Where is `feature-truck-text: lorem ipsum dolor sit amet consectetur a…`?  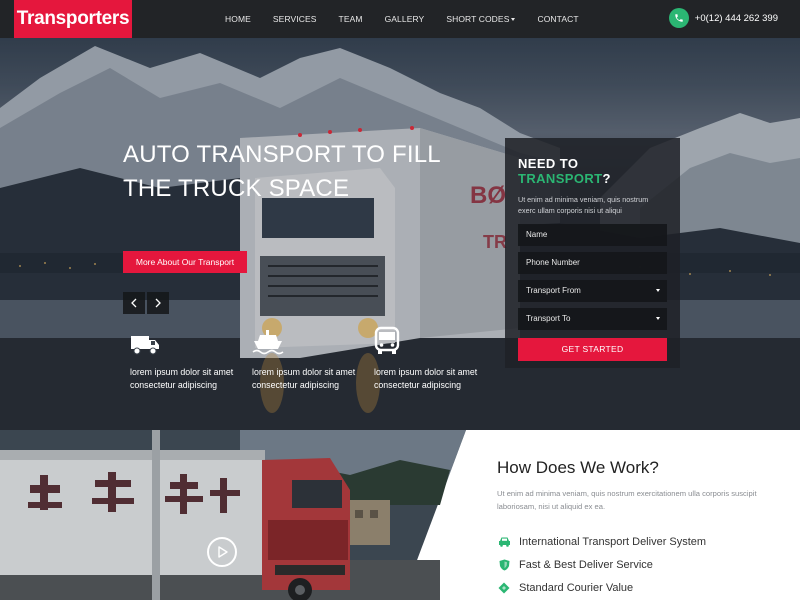
feature-truck-text: lorem ipsum dolor sit amet consectetur a… is located at coordinates (182, 378).